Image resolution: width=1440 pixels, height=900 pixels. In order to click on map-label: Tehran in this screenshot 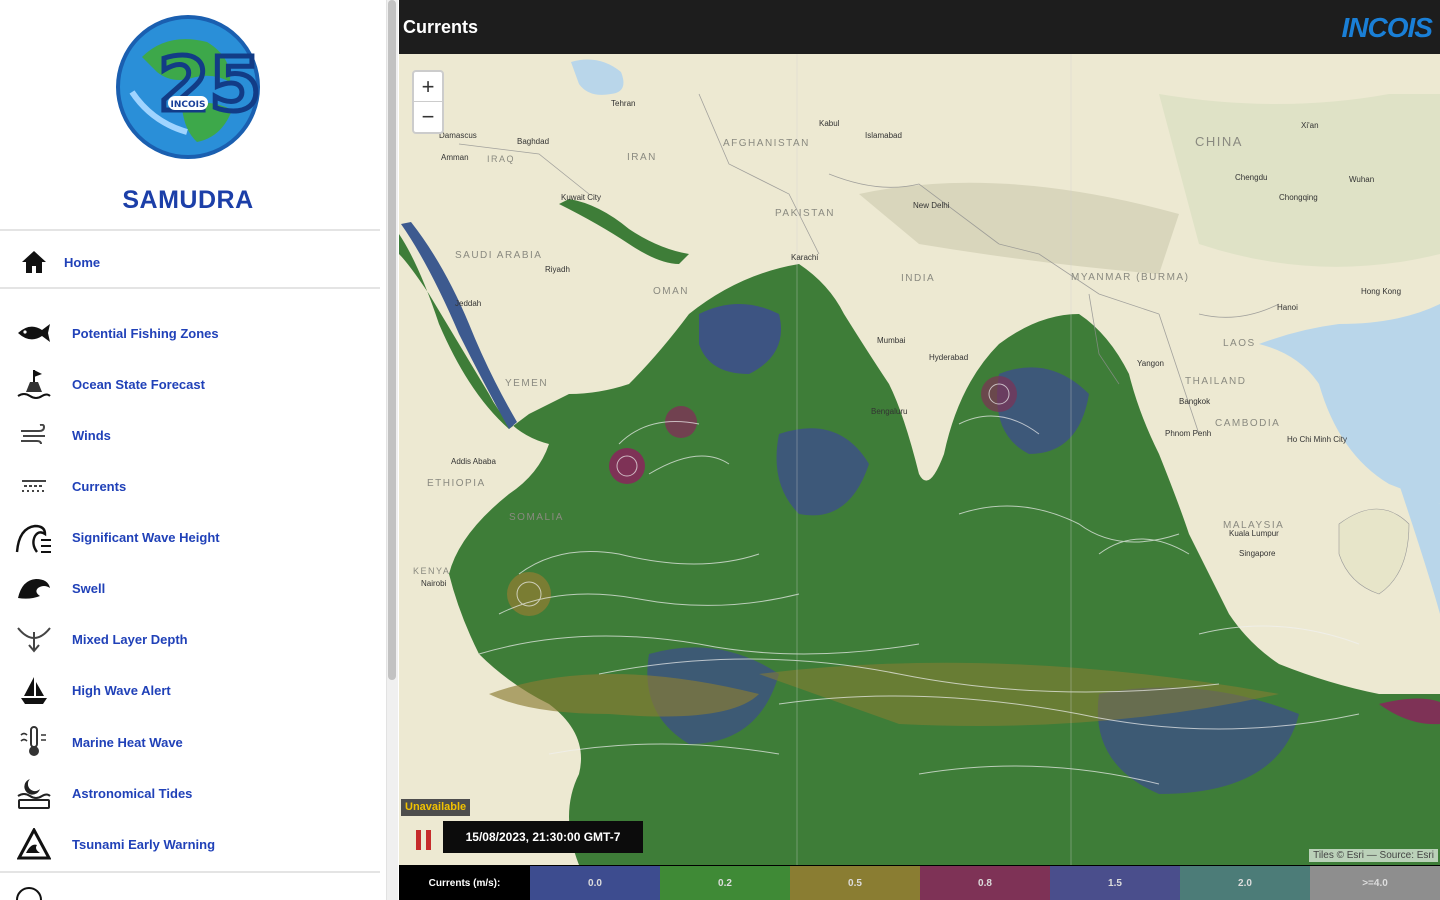, I will do `click(623, 103)`.